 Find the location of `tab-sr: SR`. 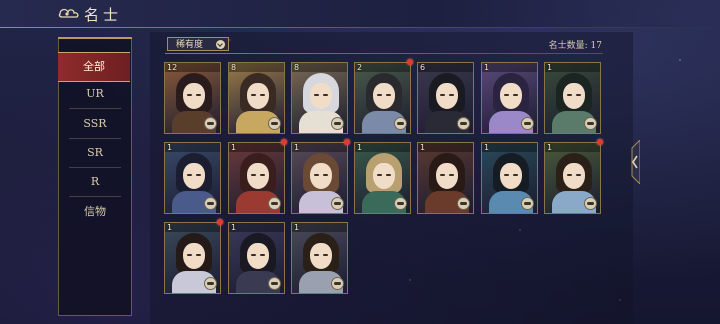

tab-sr: SR is located at coordinates (95, 153).